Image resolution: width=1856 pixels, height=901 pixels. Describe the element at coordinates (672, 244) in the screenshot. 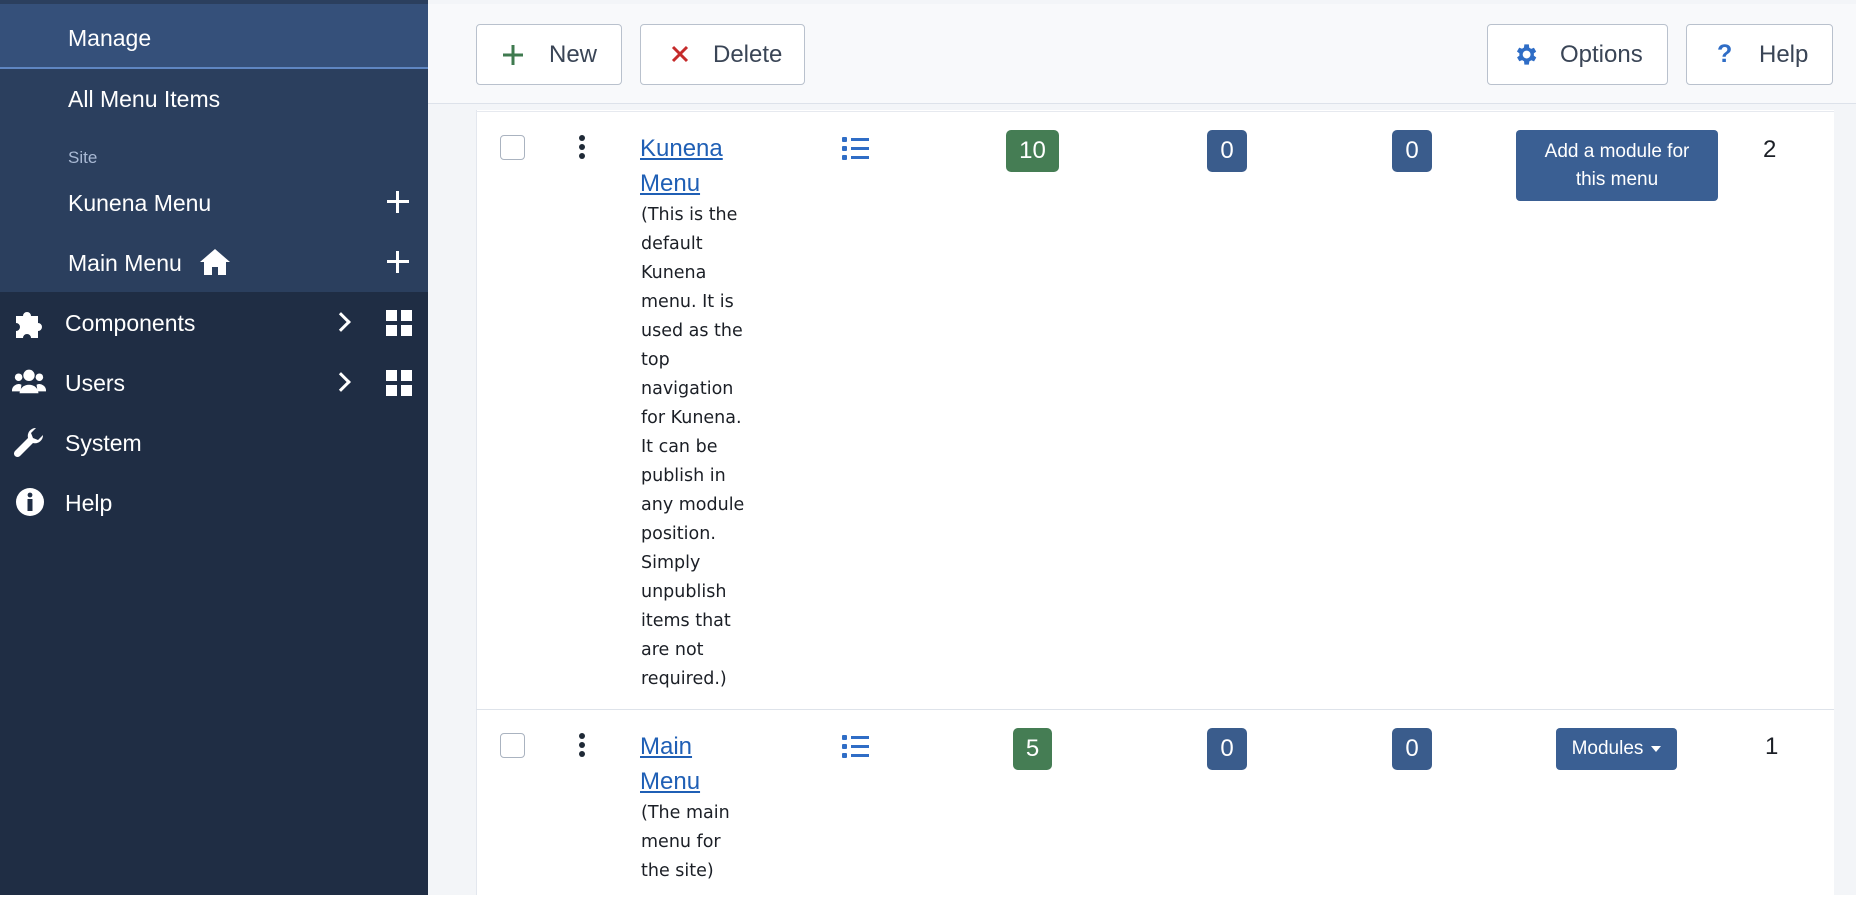

I see `description-line: default` at that location.